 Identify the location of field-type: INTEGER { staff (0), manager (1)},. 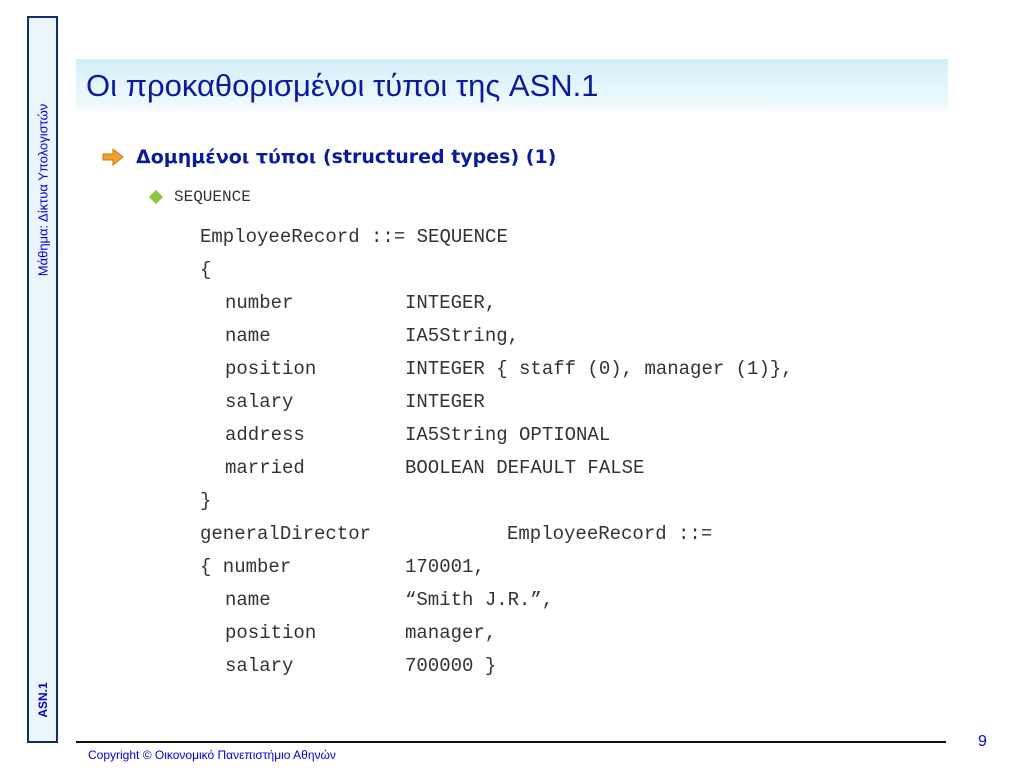
(599, 369).